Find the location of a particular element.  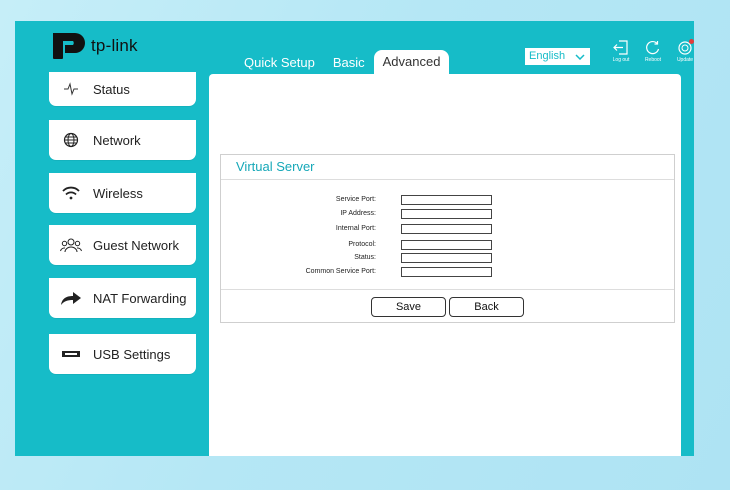

status-field is located at coordinates (446, 258).